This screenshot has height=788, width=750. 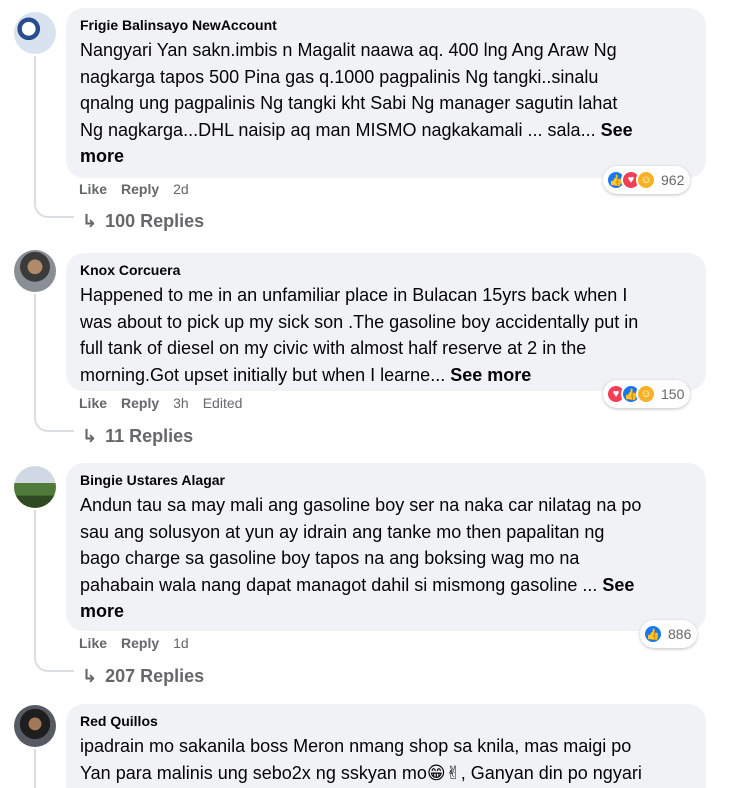 What do you see at coordinates (155, 676) in the screenshot?
I see `replies-count: 207 Replies` at bounding box center [155, 676].